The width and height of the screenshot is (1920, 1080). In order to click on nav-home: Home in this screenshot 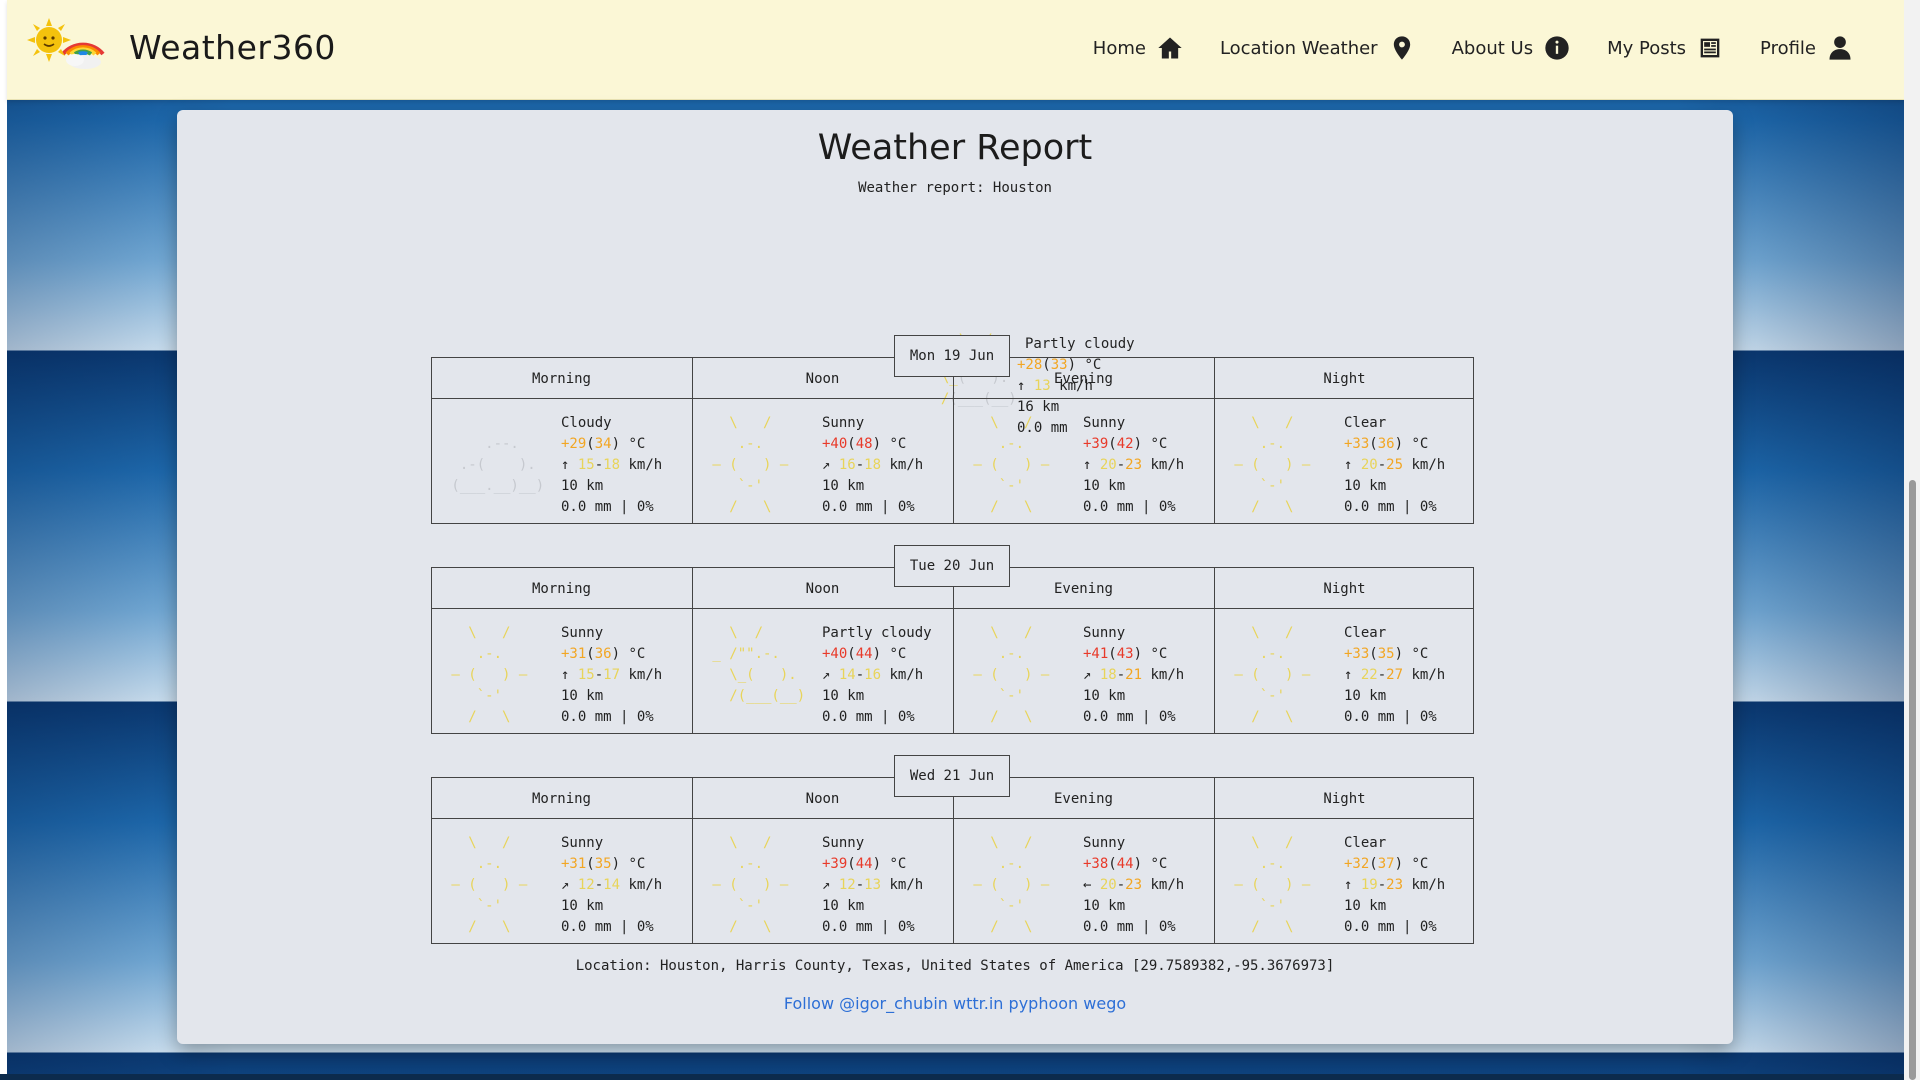, I will do `click(1138, 48)`.